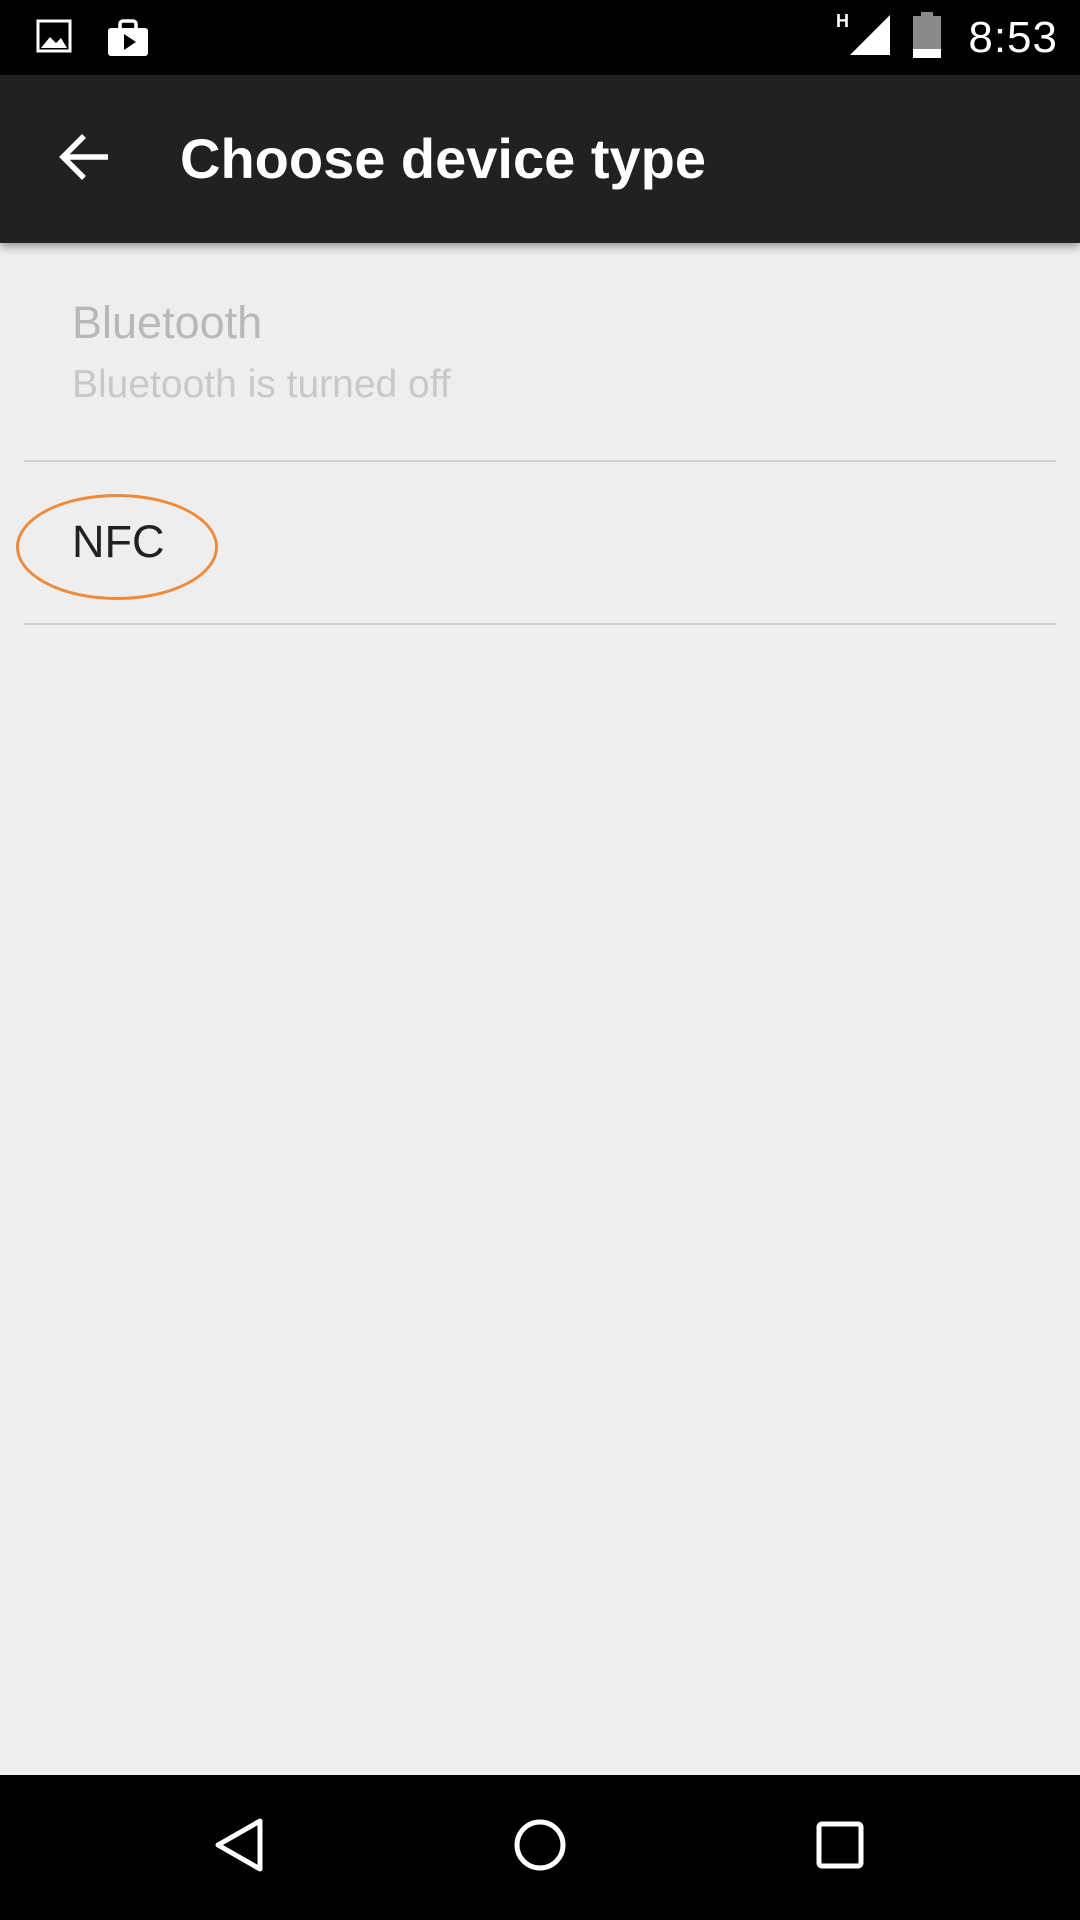  I want to click on nav-home-icon, so click(540, 1847).